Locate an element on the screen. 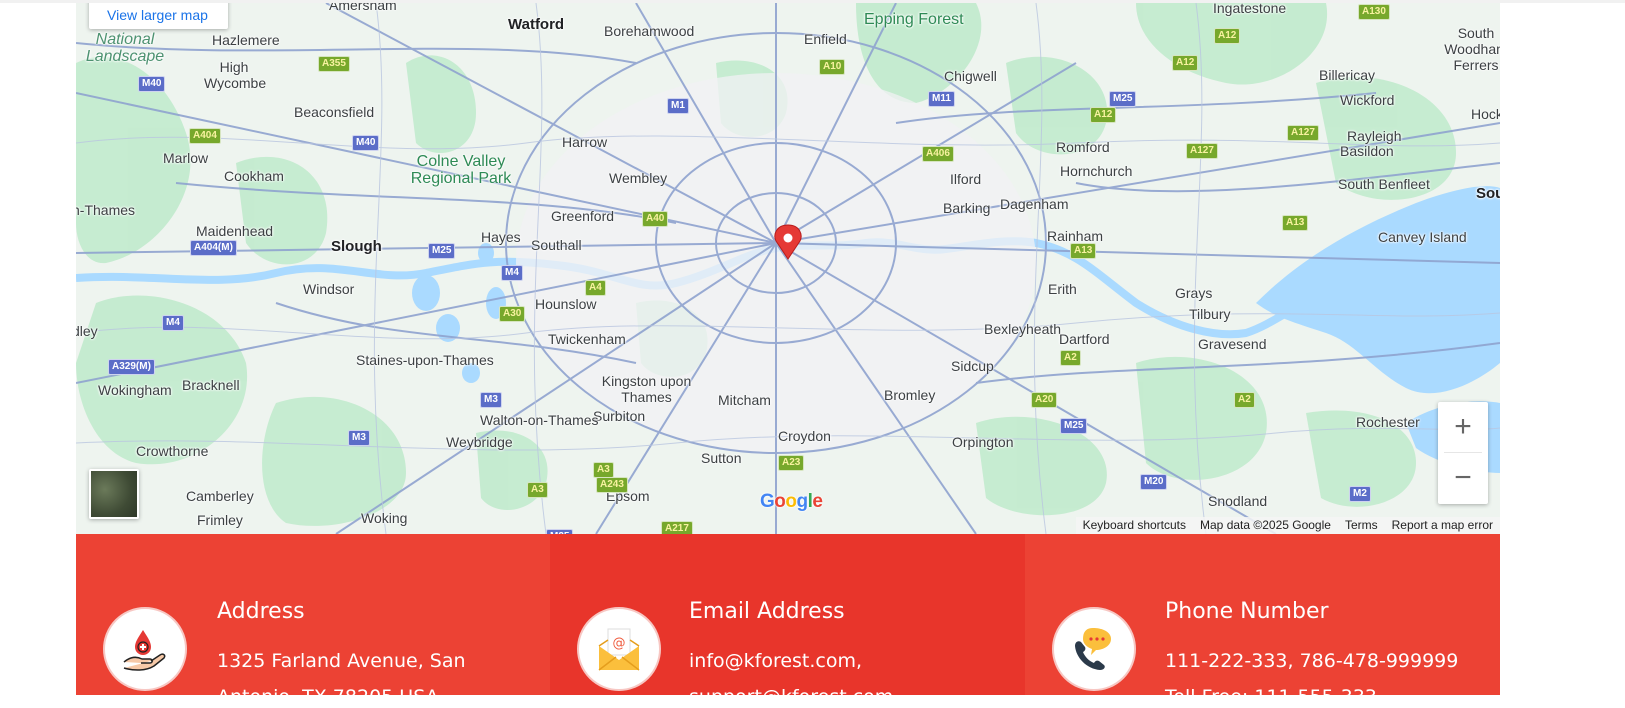 The height and width of the screenshot is (708, 1625). road-shield-label: A23 is located at coordinates (791, 463).